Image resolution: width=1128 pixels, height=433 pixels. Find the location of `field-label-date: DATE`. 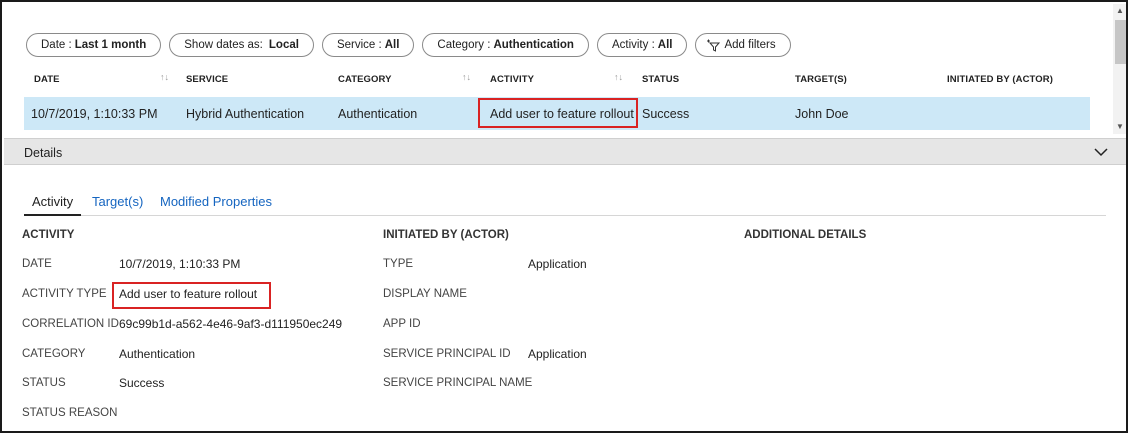

field-label-date: DATE is located at coordinates (37, 264).